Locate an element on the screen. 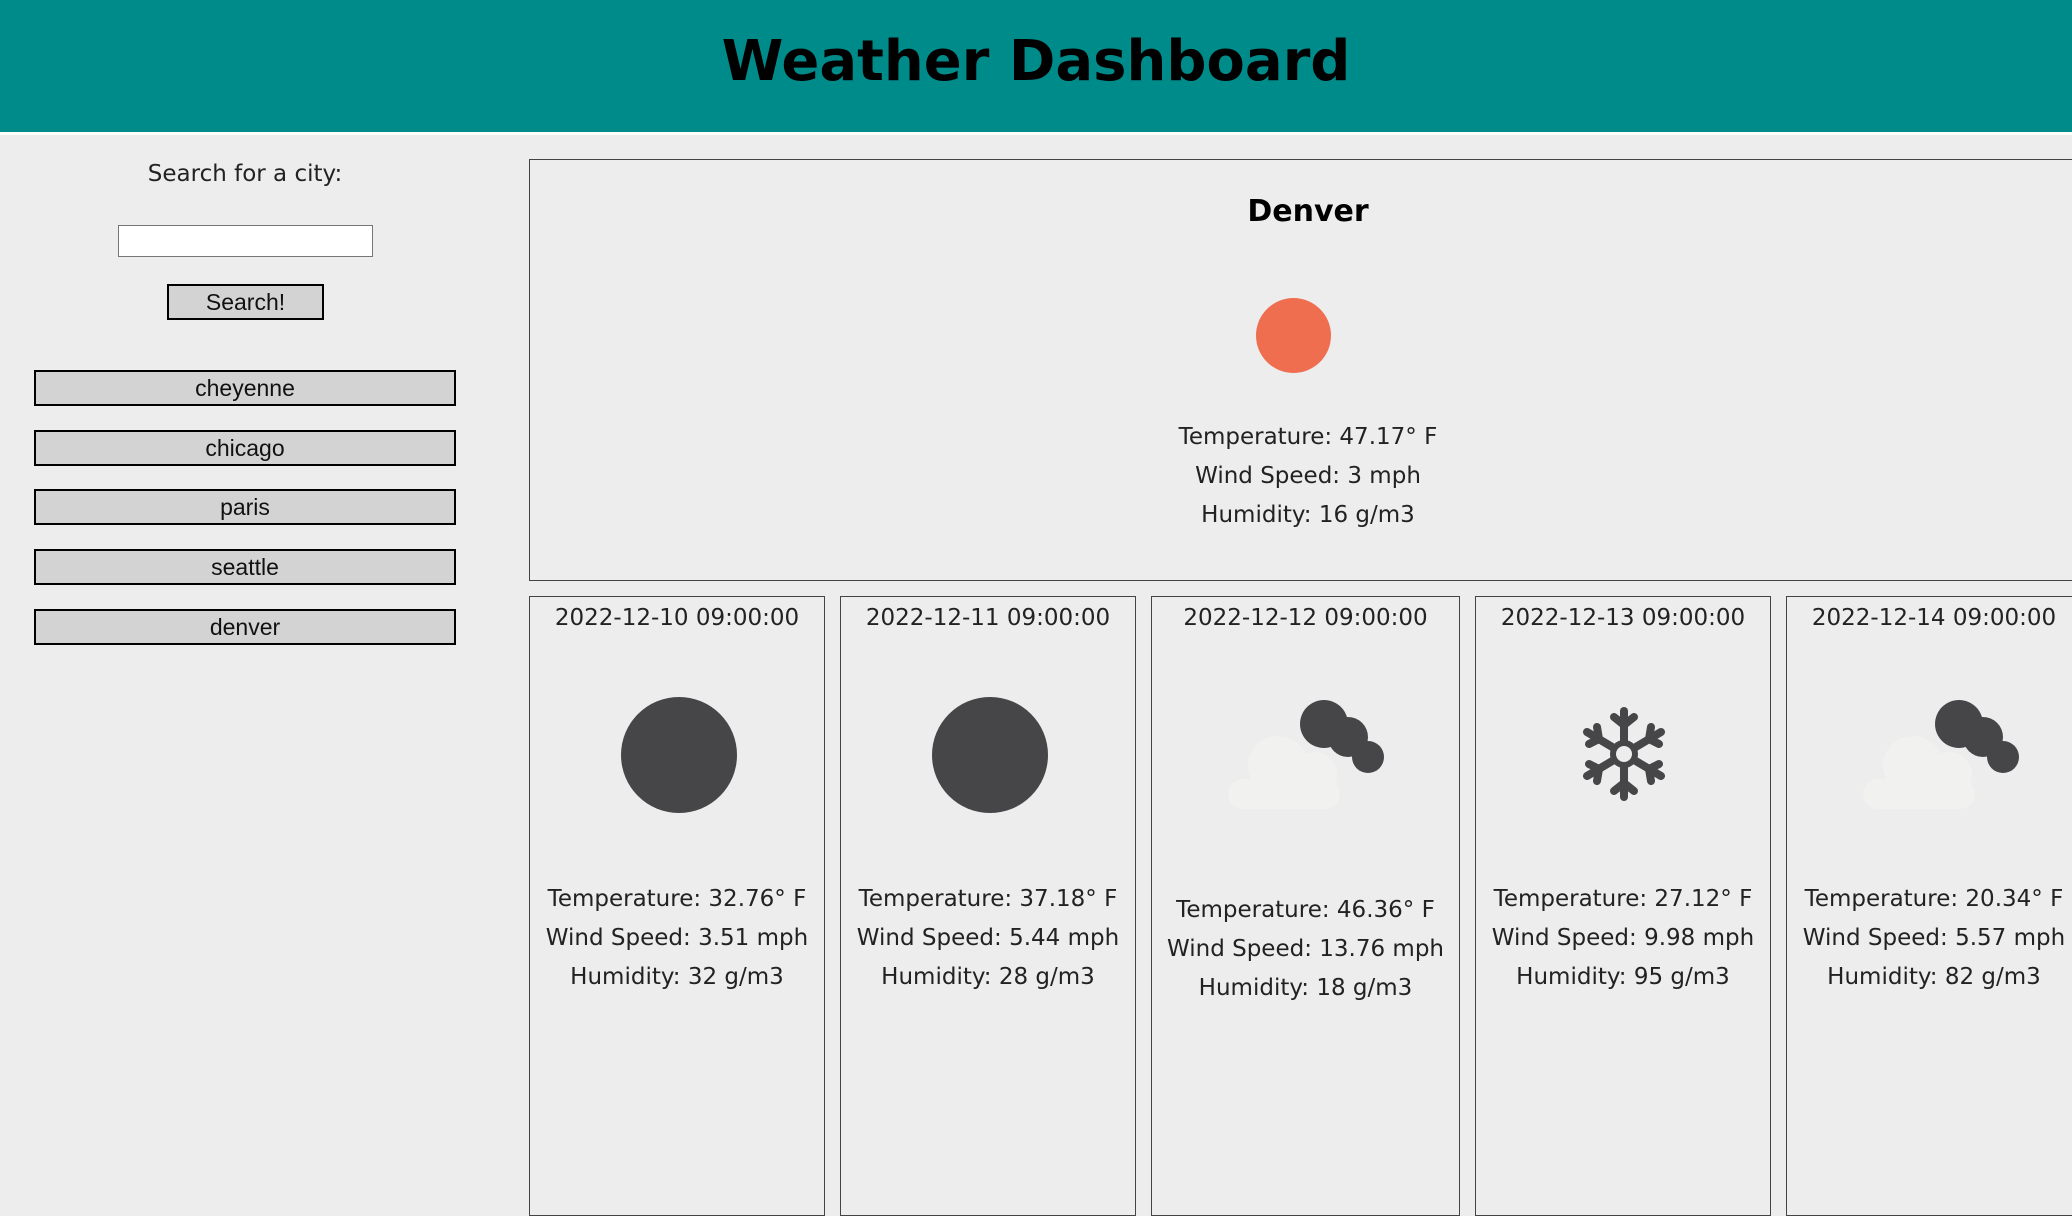 This screenshot has height=1216, width=2072. forecast-wind-speed: Wind Speed: 13.76 mph is located at coordinates (1305, 949).